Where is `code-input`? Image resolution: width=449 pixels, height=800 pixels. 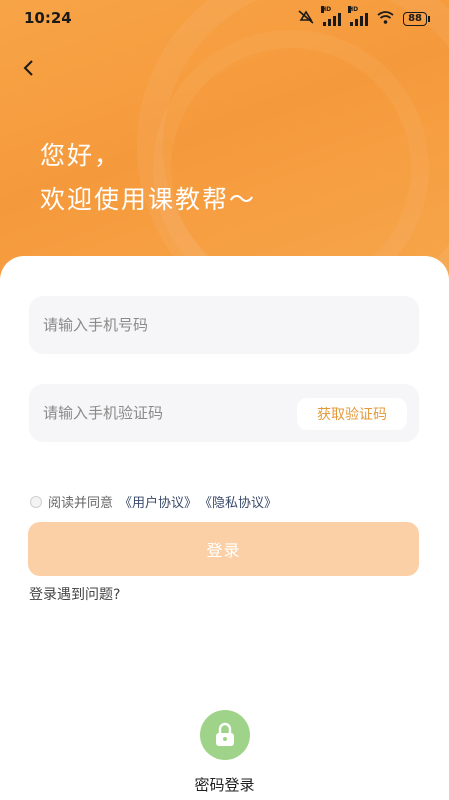
code-input is located at coordinates (163, 413).